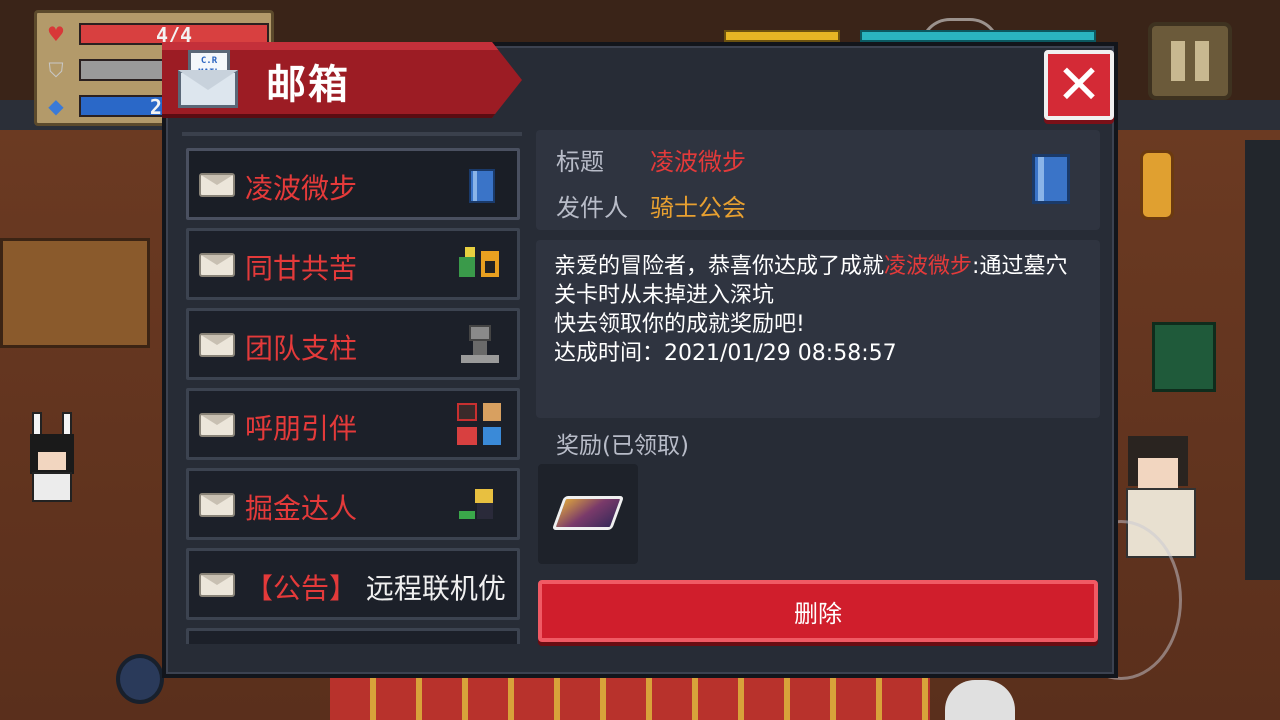  What do you see at coordinates (1178, 61) in the screenshot?
I see `pause-icon` at bounding box center [1178, 61].